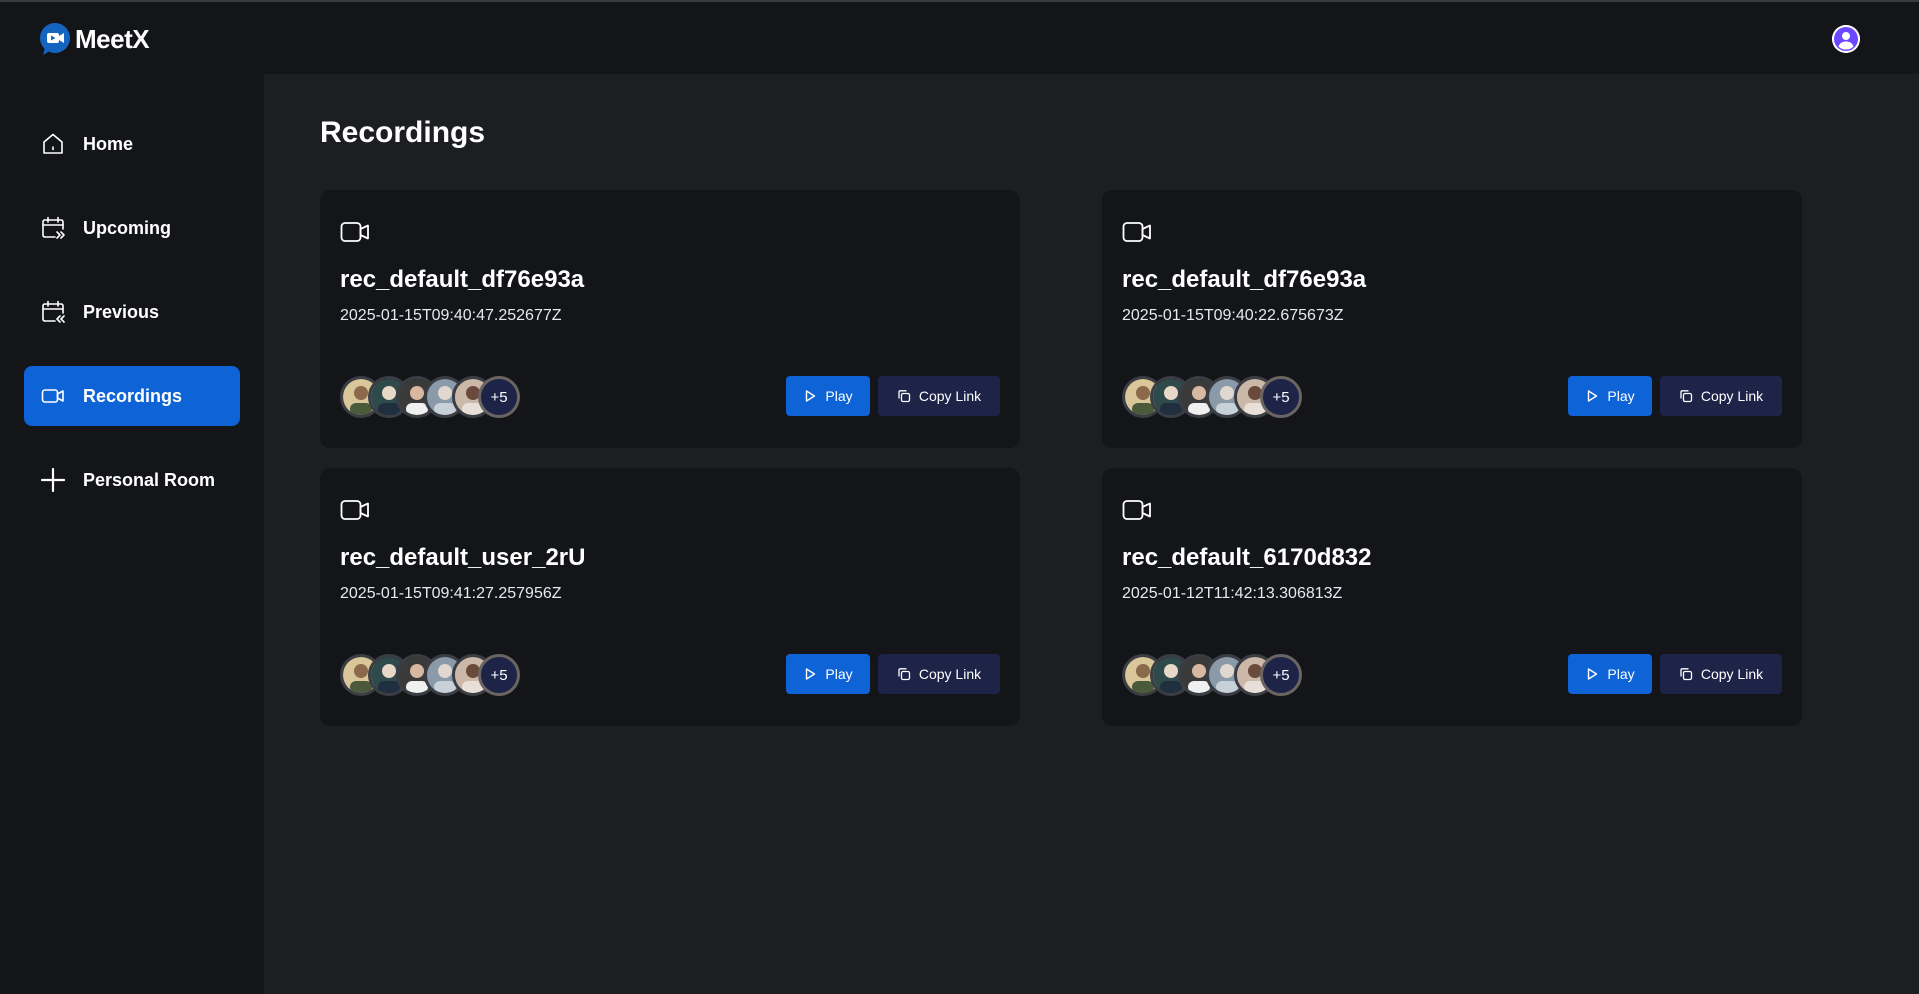  I want to click on recording-title: rec_default_user_2rU, so click(463, 557).